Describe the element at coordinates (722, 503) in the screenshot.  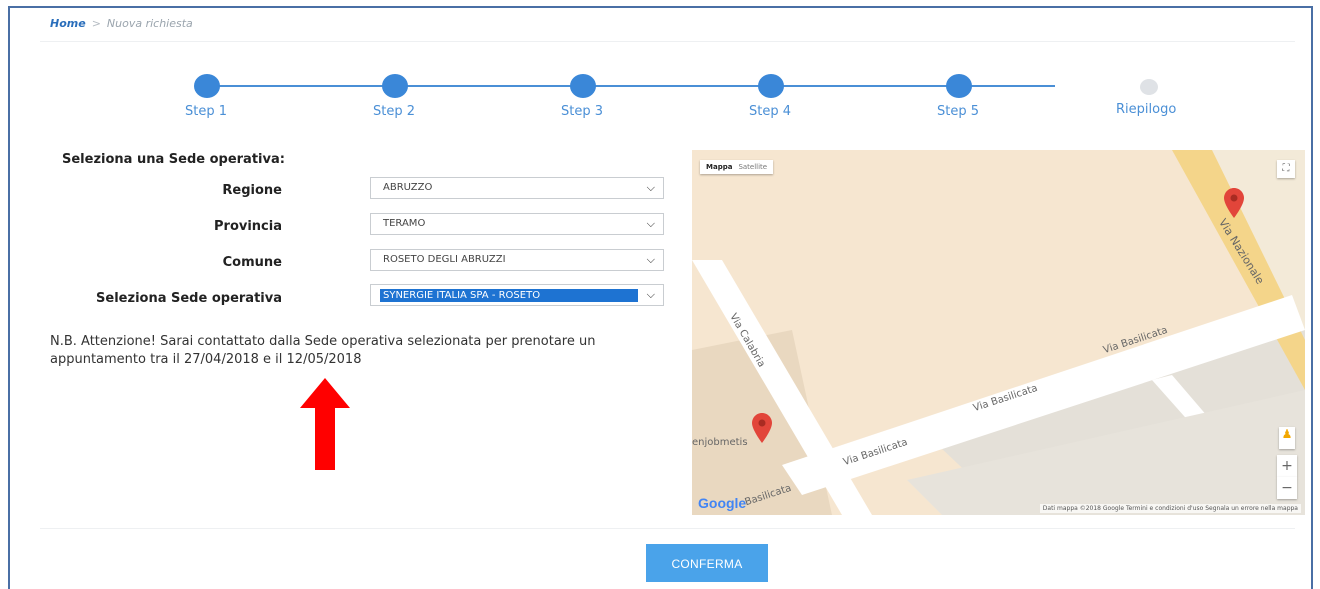
I see `google-logo: Google` at that location.